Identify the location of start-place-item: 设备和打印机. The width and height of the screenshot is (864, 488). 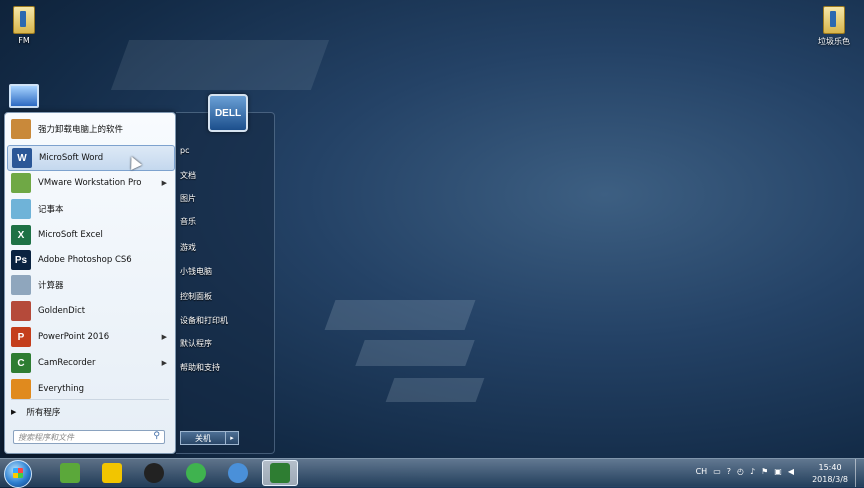
(204, 320).